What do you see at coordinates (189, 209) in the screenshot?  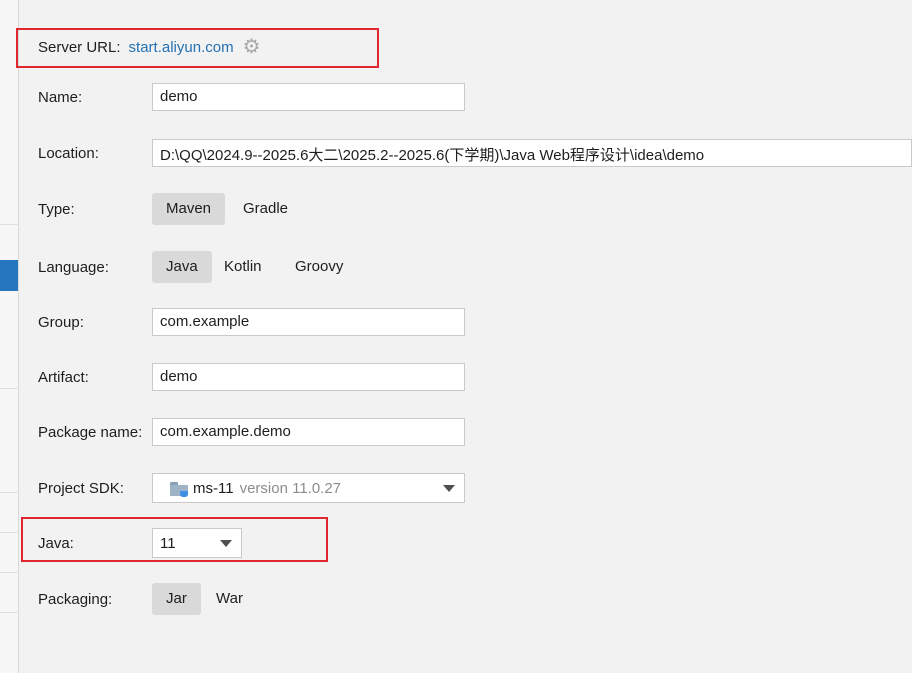 I see `type-option-maven: Maven` at bounding box center [189, 209].